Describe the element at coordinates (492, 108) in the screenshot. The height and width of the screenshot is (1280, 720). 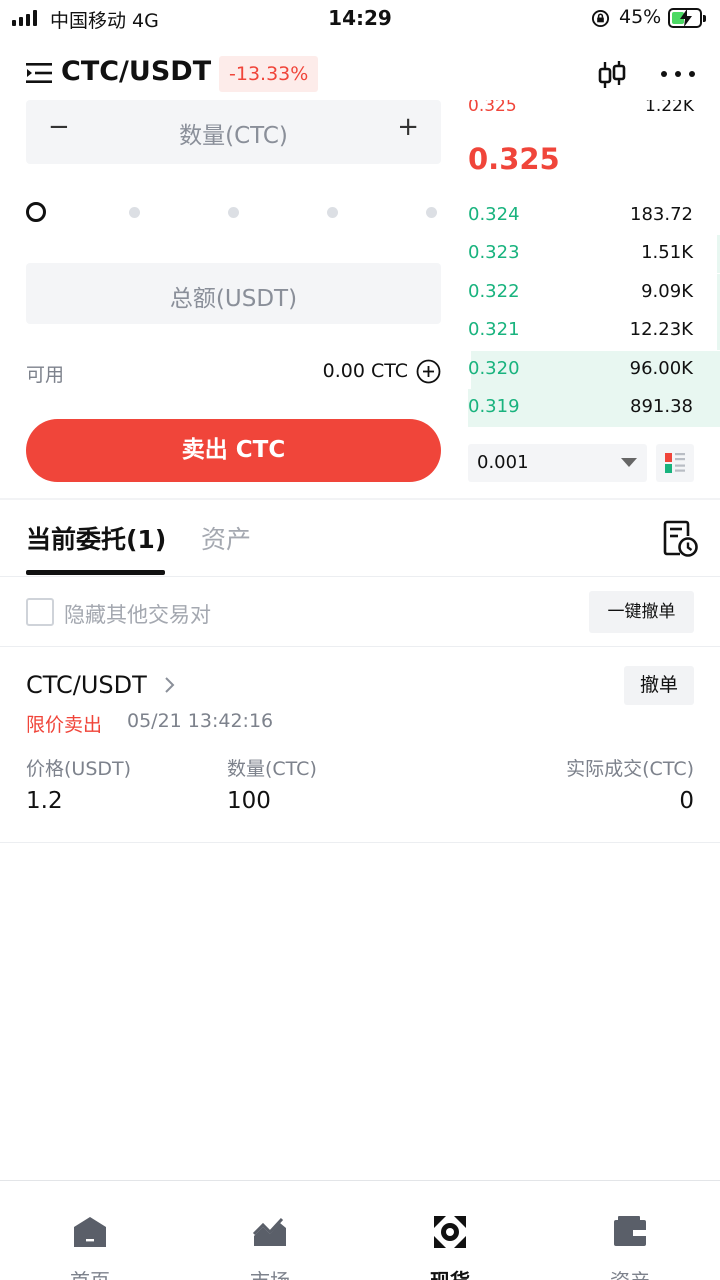
I see `ask-price: 0.325` at that location.